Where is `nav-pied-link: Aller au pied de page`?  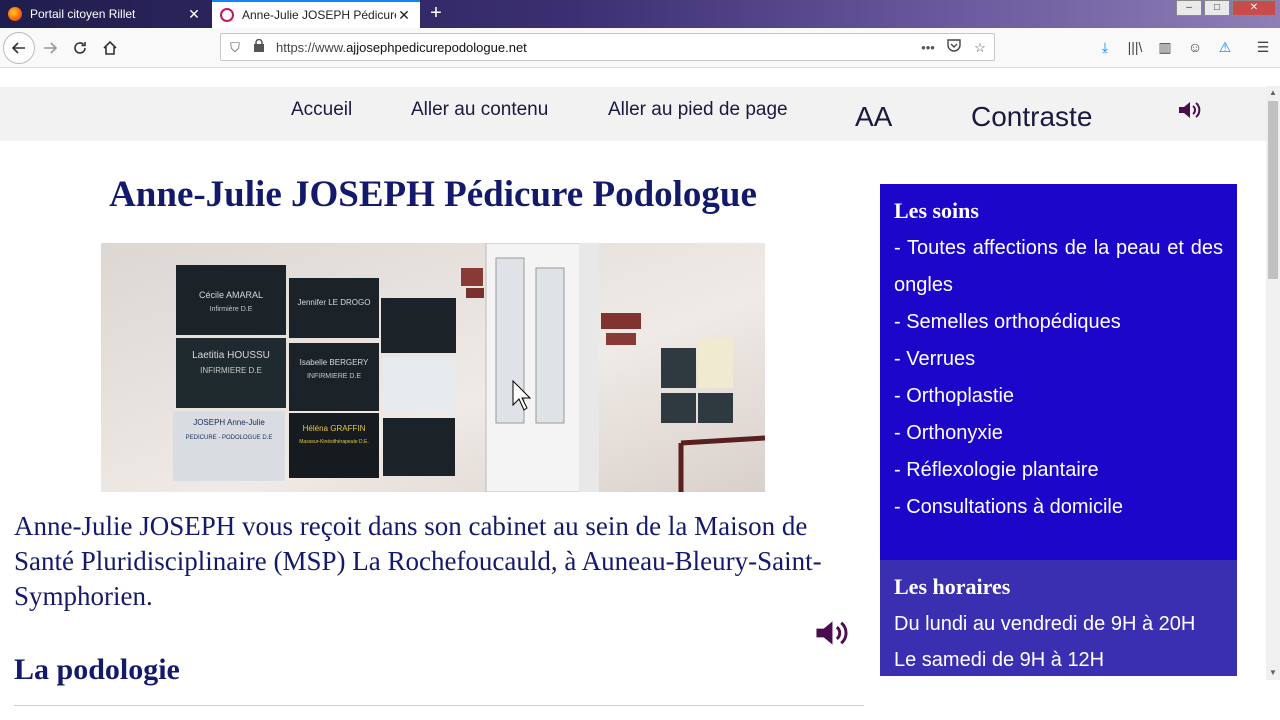 nav-pied-link: Aller au pied de page is located at coordinates (698, 110).